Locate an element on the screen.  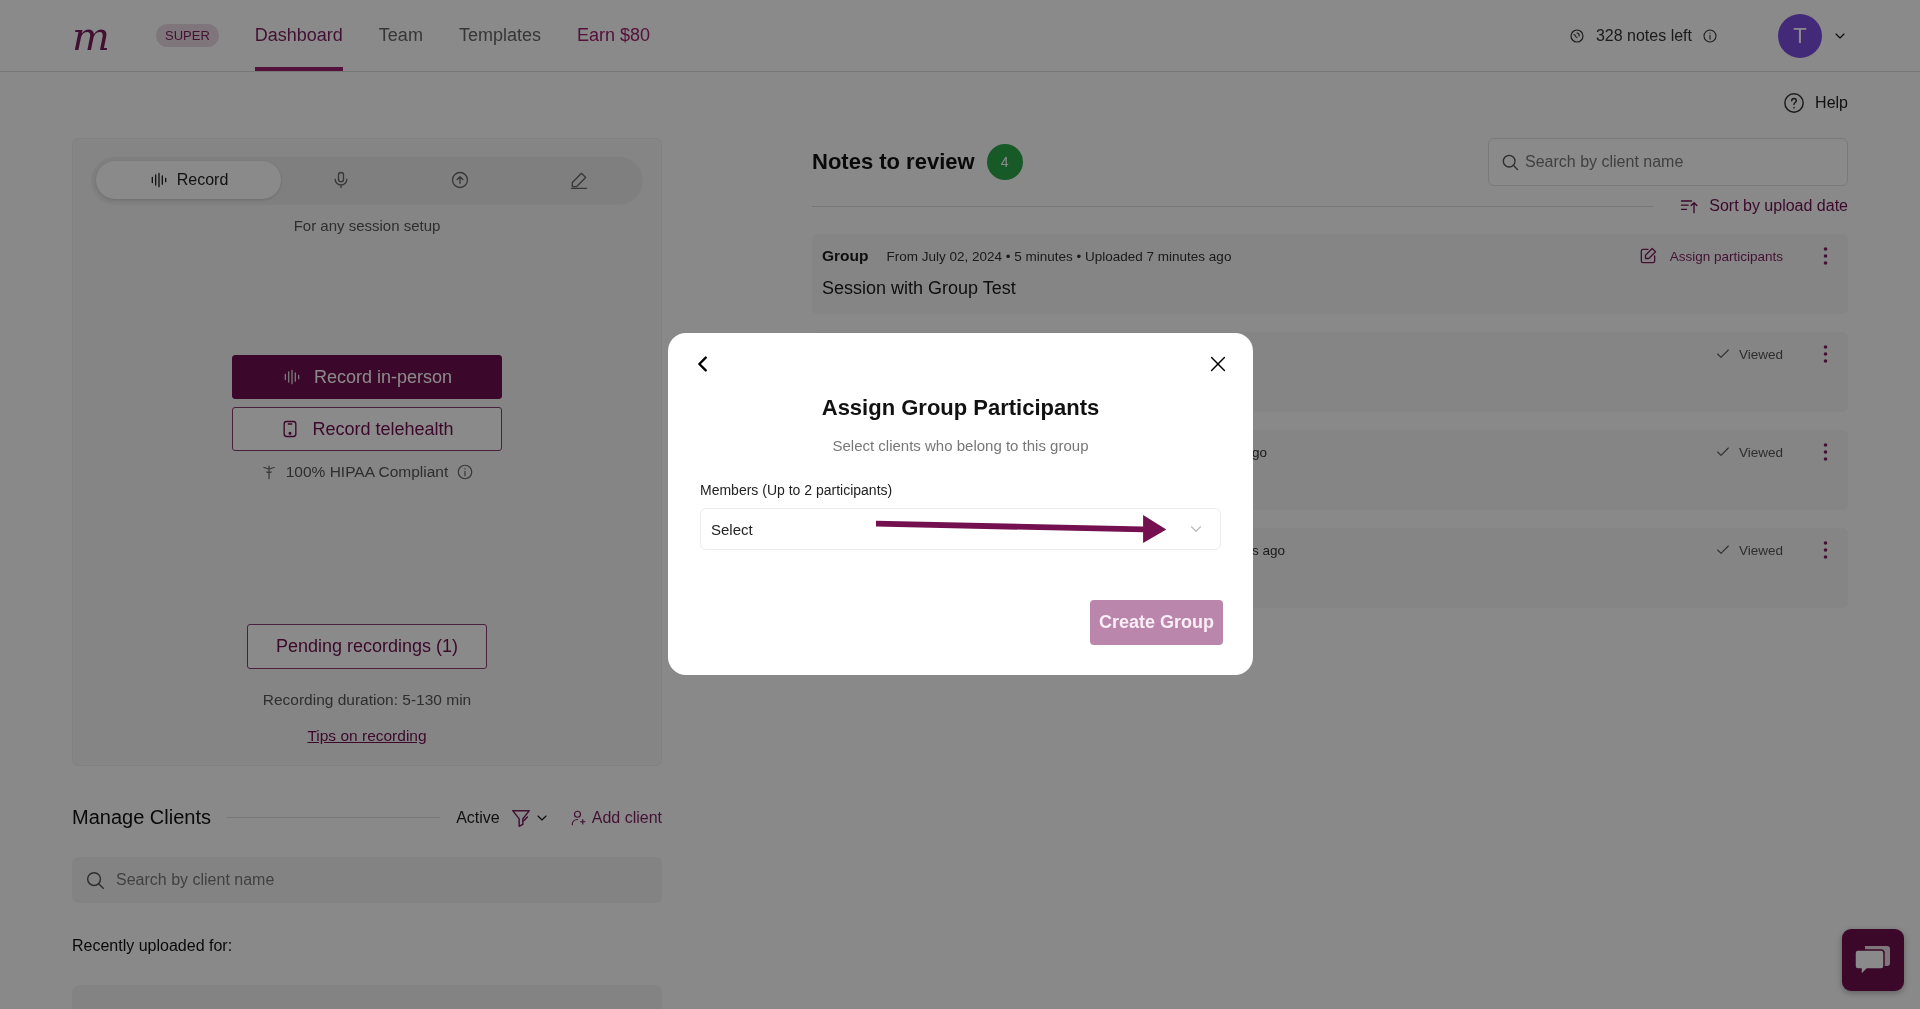
pen-icon is located at coordinates (578, 180).